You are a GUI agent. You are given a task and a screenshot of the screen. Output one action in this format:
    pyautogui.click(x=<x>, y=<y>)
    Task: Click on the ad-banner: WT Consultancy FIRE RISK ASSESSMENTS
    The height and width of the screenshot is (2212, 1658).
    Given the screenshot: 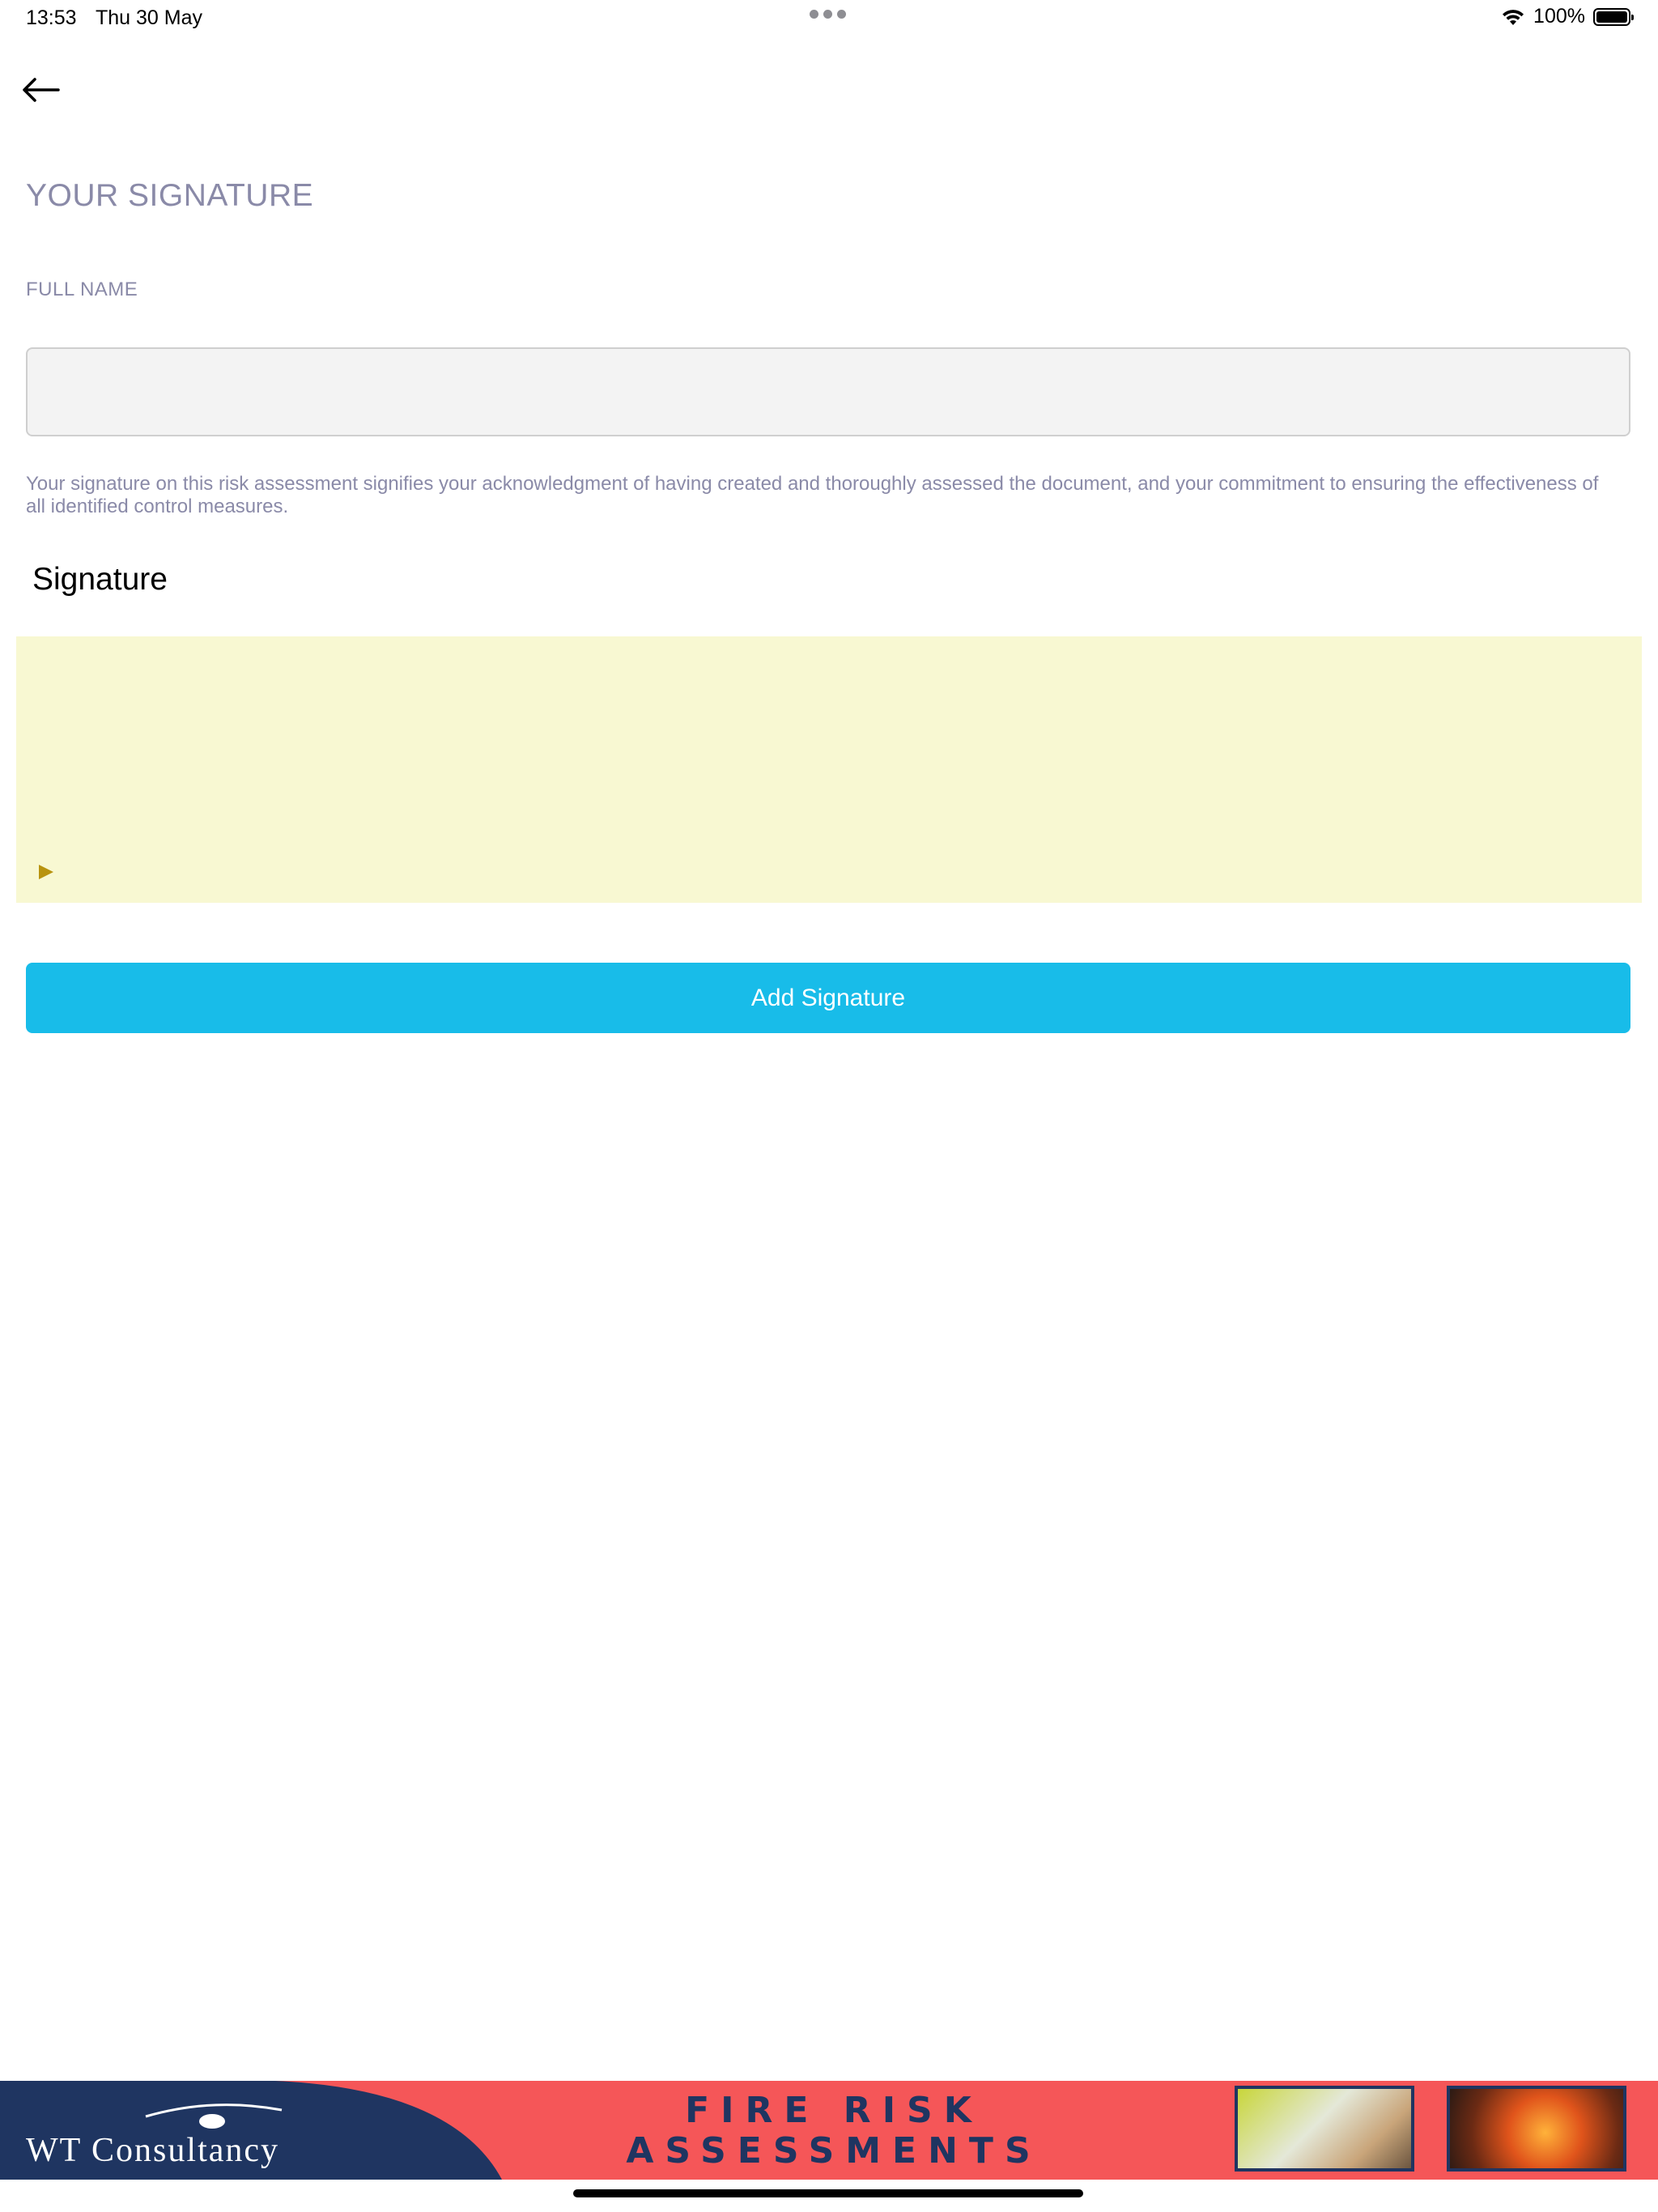 What is the action you would take?
    pyautogui.click(x=829, y=2131)
    